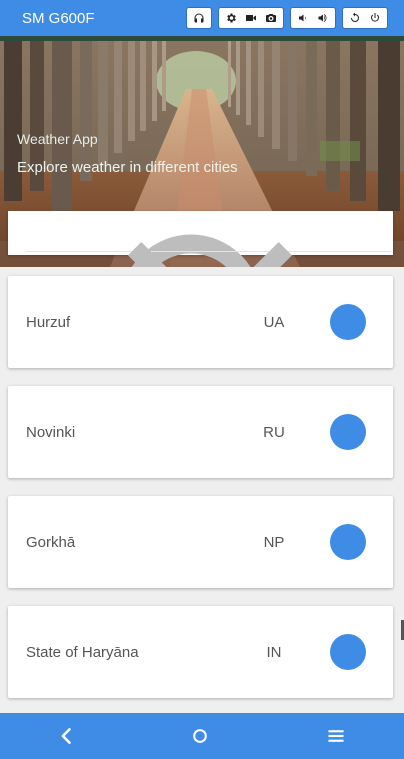 The width and height of the screenshot is (404, 759). I want to click on camera-icon, so click(271, 18).